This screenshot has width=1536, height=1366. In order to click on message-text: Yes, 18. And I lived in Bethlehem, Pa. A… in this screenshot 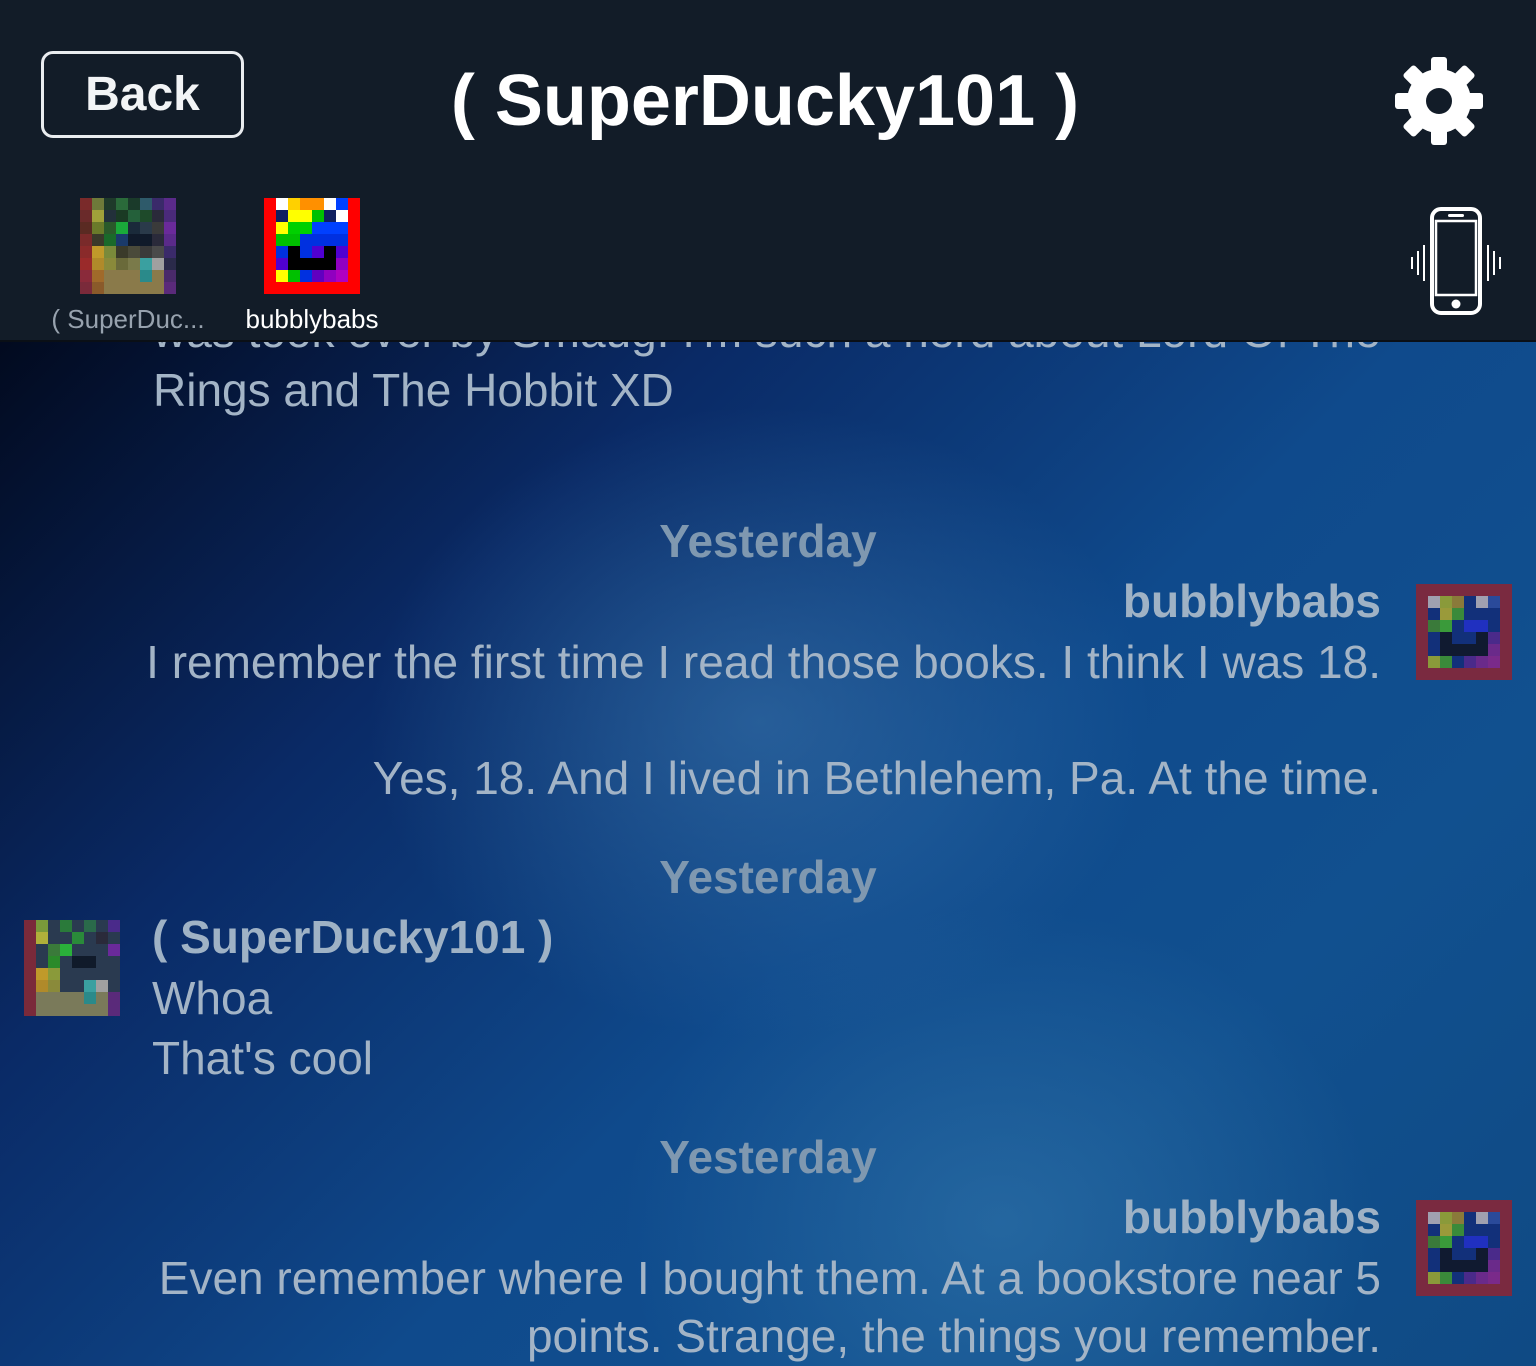, I will do `click(876, 778)`.